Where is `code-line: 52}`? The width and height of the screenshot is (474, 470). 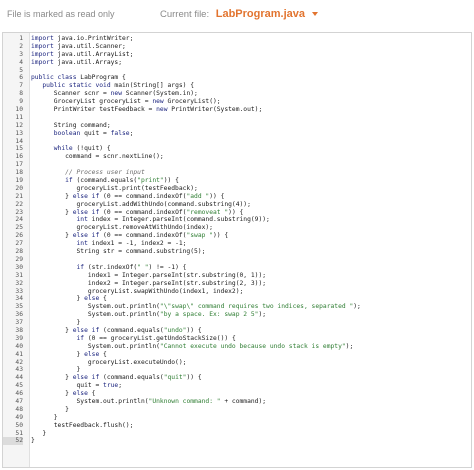
code-line: 52} is located at coordinates (237, 441).